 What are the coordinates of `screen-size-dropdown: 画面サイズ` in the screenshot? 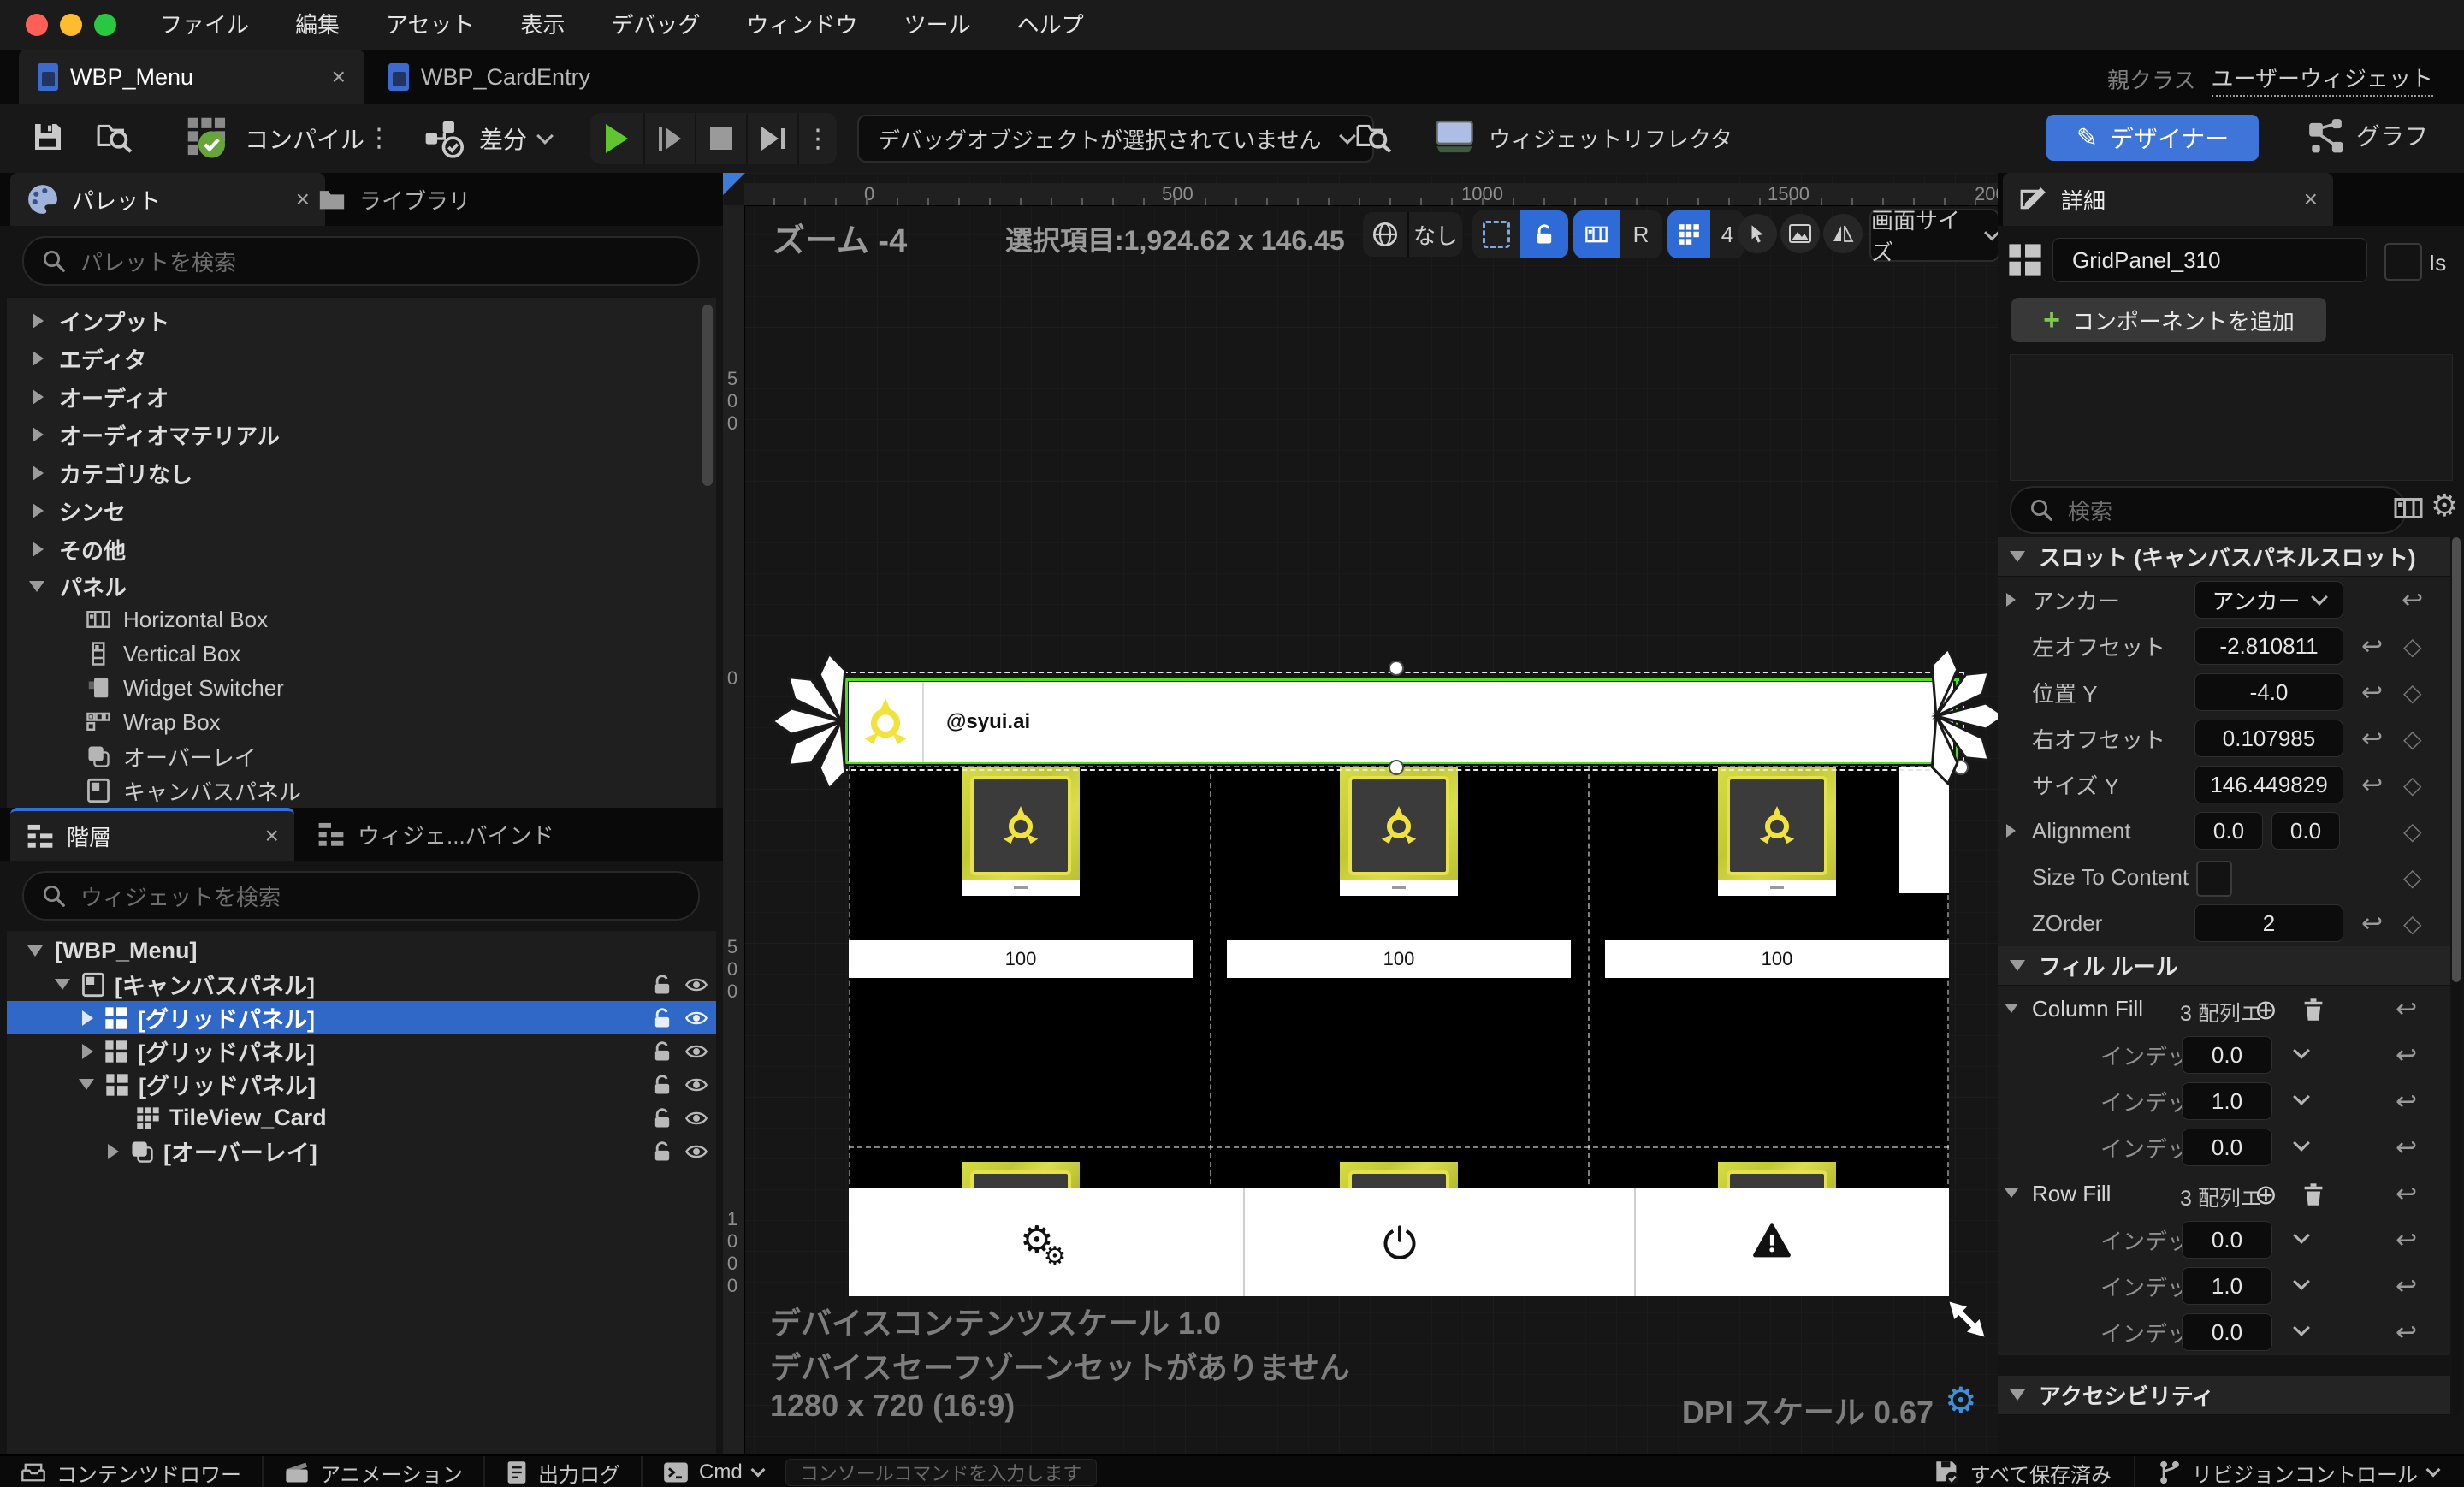 It's located at (1933, 236).